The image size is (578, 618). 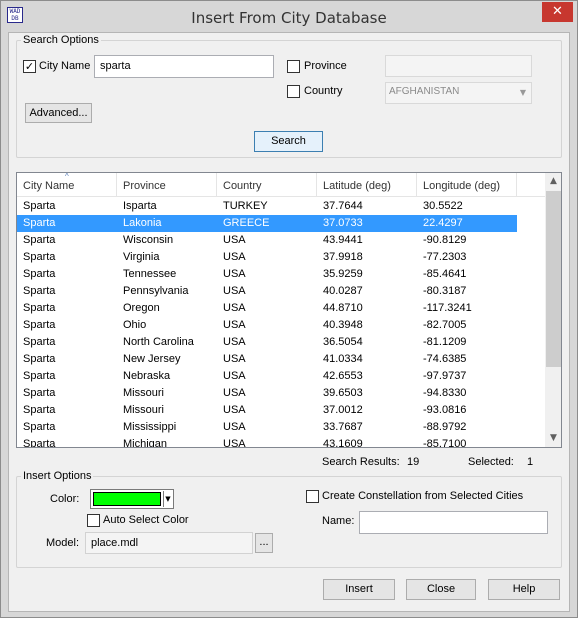 I want to click on close-window-button: ✕, so click(x=557, y=12).